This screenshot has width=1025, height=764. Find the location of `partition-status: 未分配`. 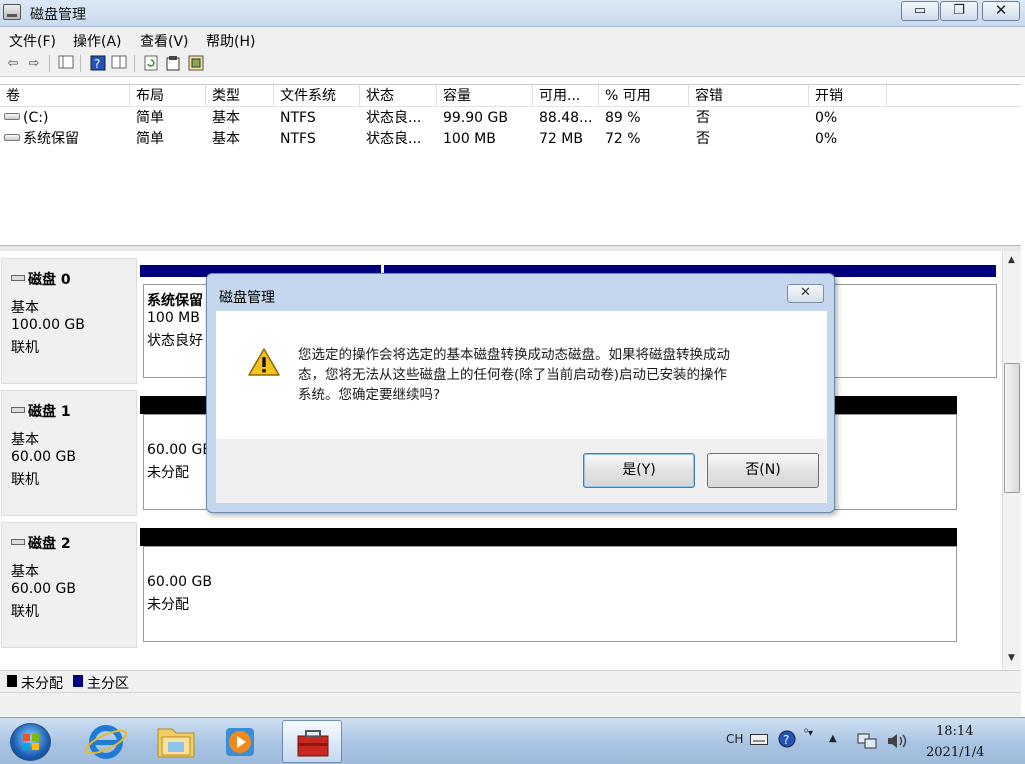

partition-status: 未分配 is located at coordinates (168, 605).